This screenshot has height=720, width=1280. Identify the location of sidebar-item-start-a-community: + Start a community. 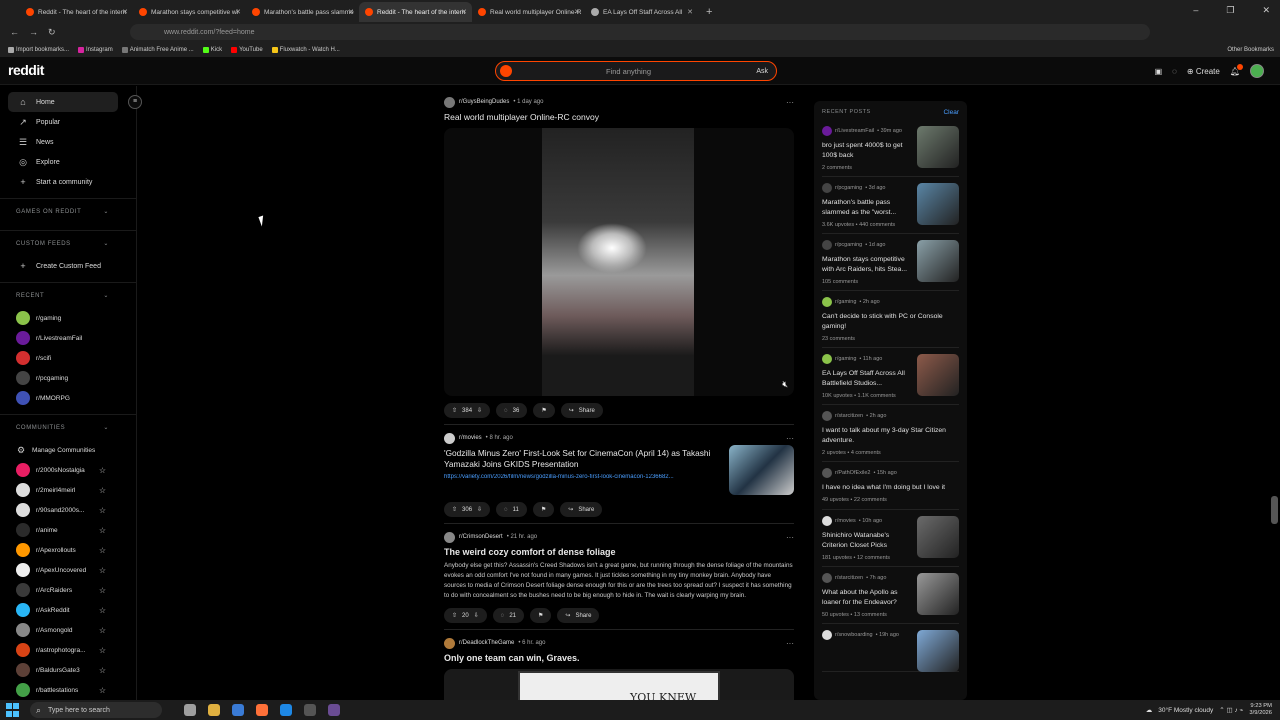
(68, 182).